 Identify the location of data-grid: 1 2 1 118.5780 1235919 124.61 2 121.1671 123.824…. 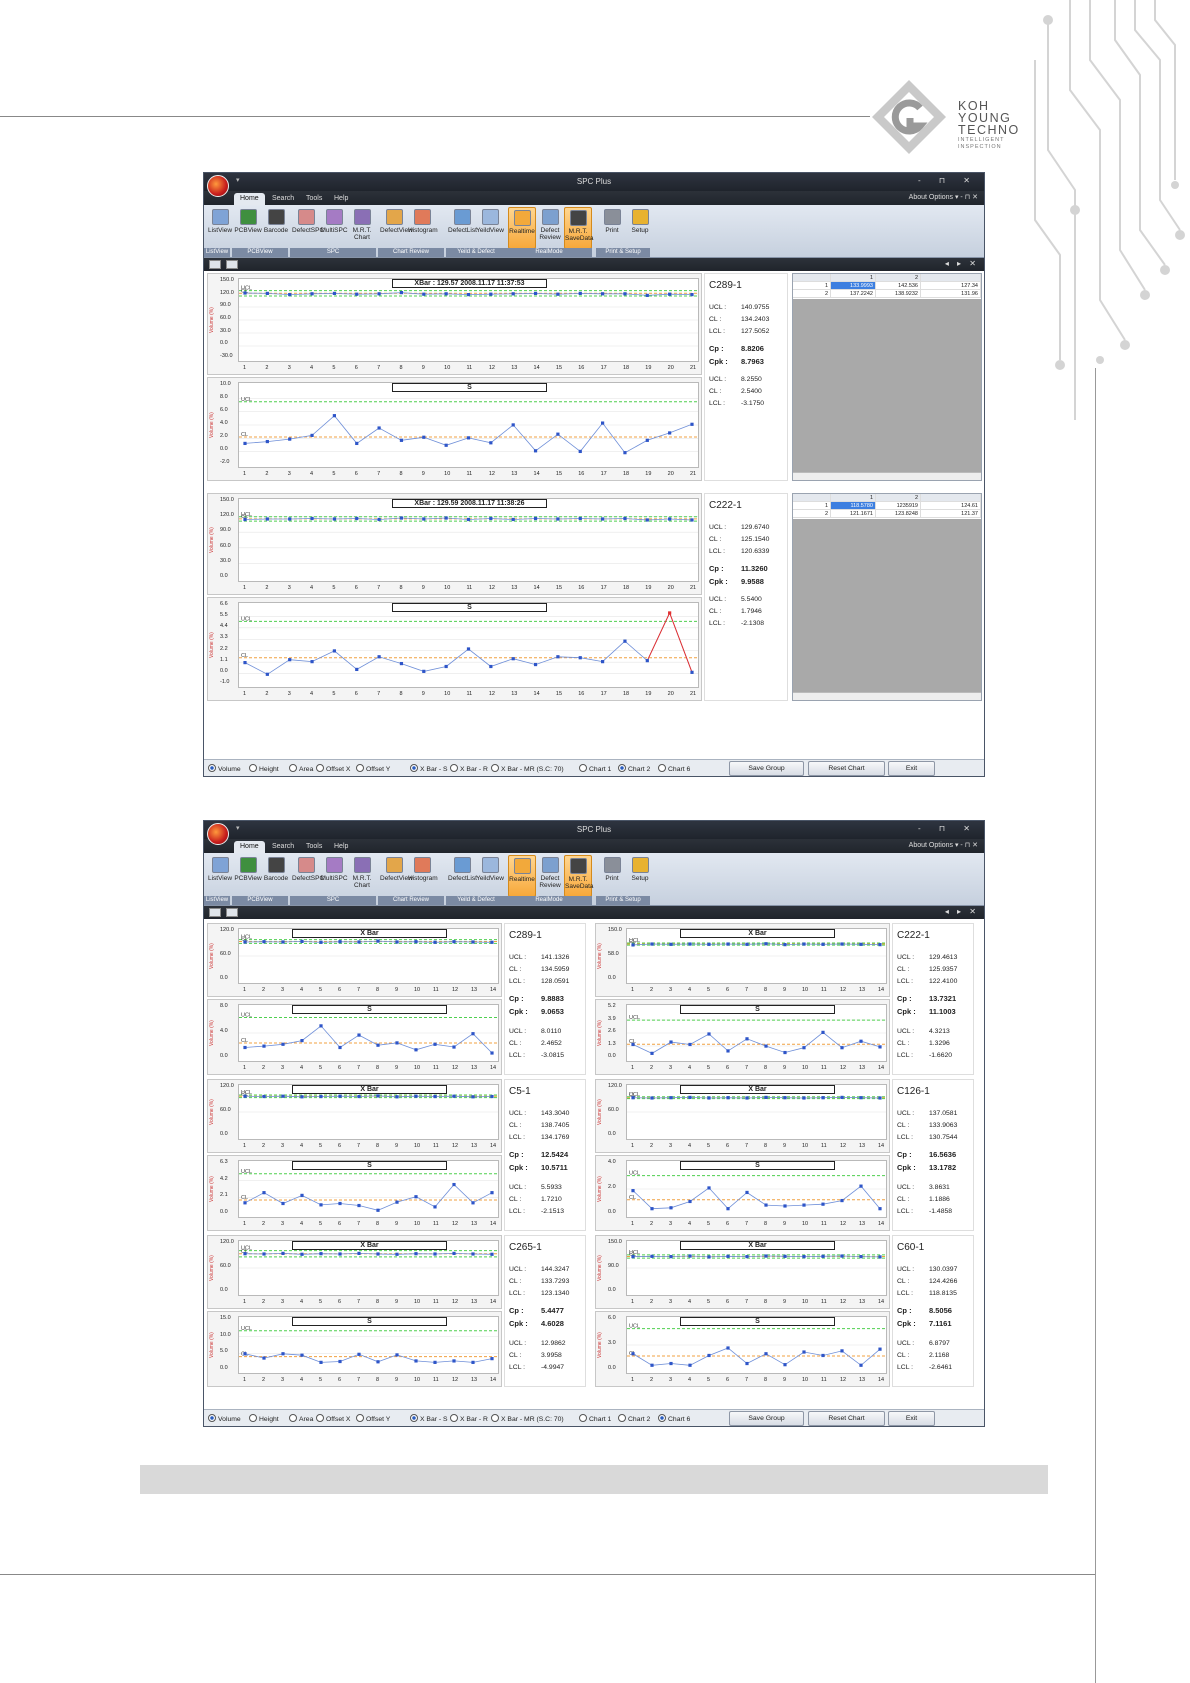
(887, 597).